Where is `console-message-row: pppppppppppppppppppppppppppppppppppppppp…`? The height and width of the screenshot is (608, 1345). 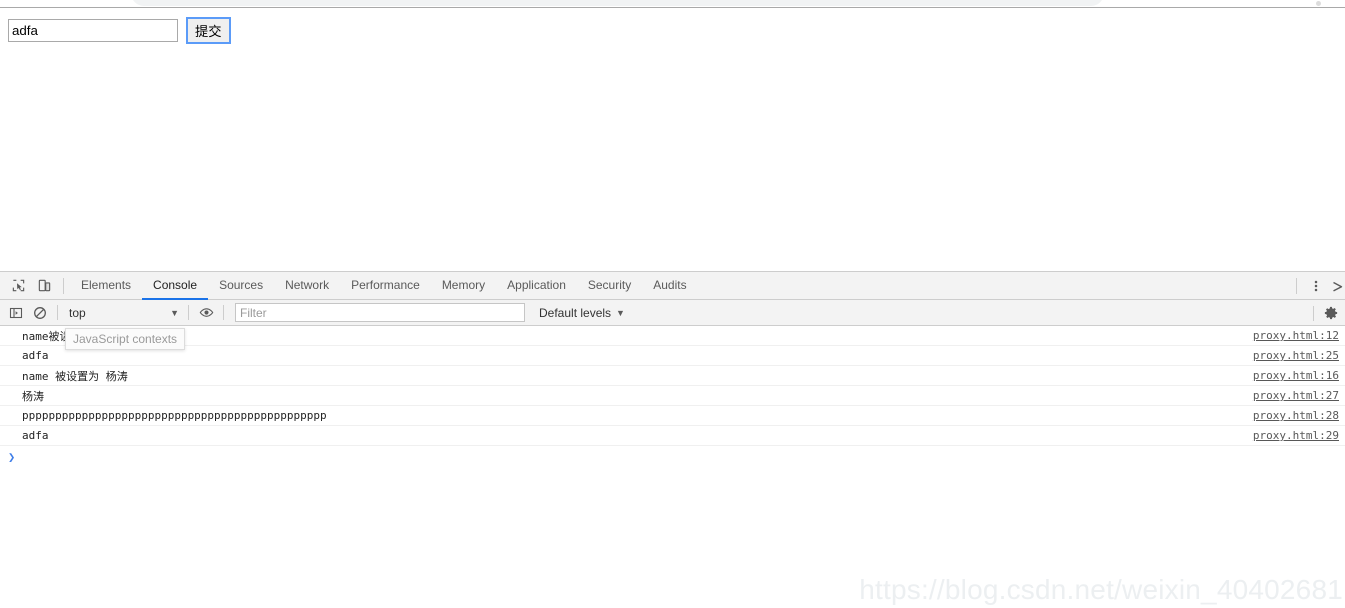
console-message-row: pppppppppppppppppppppppppppppppppppppppp… is located at coordinates (672, 416).